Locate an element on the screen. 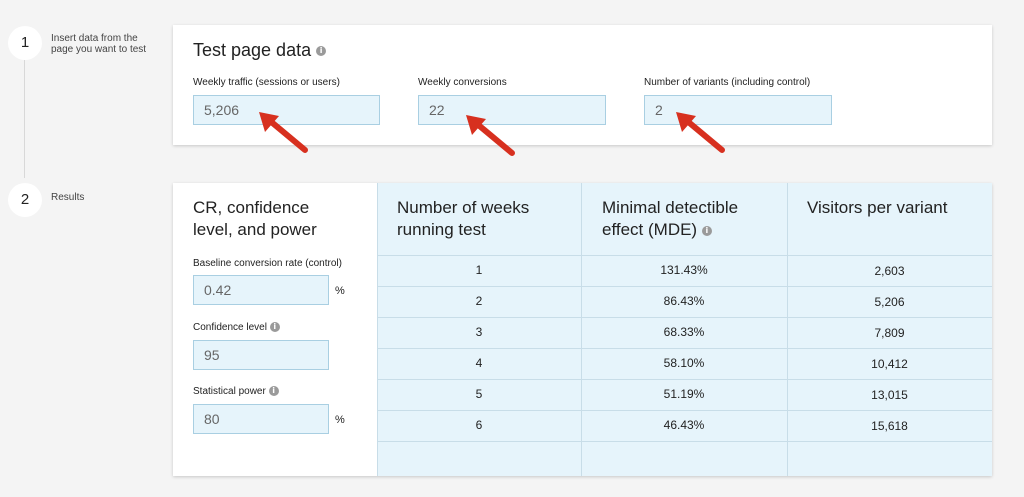 Image resolution: width=1024 pixels, height=497 pixels. weeks-cell: 3 is located at coordinates (479, 332).